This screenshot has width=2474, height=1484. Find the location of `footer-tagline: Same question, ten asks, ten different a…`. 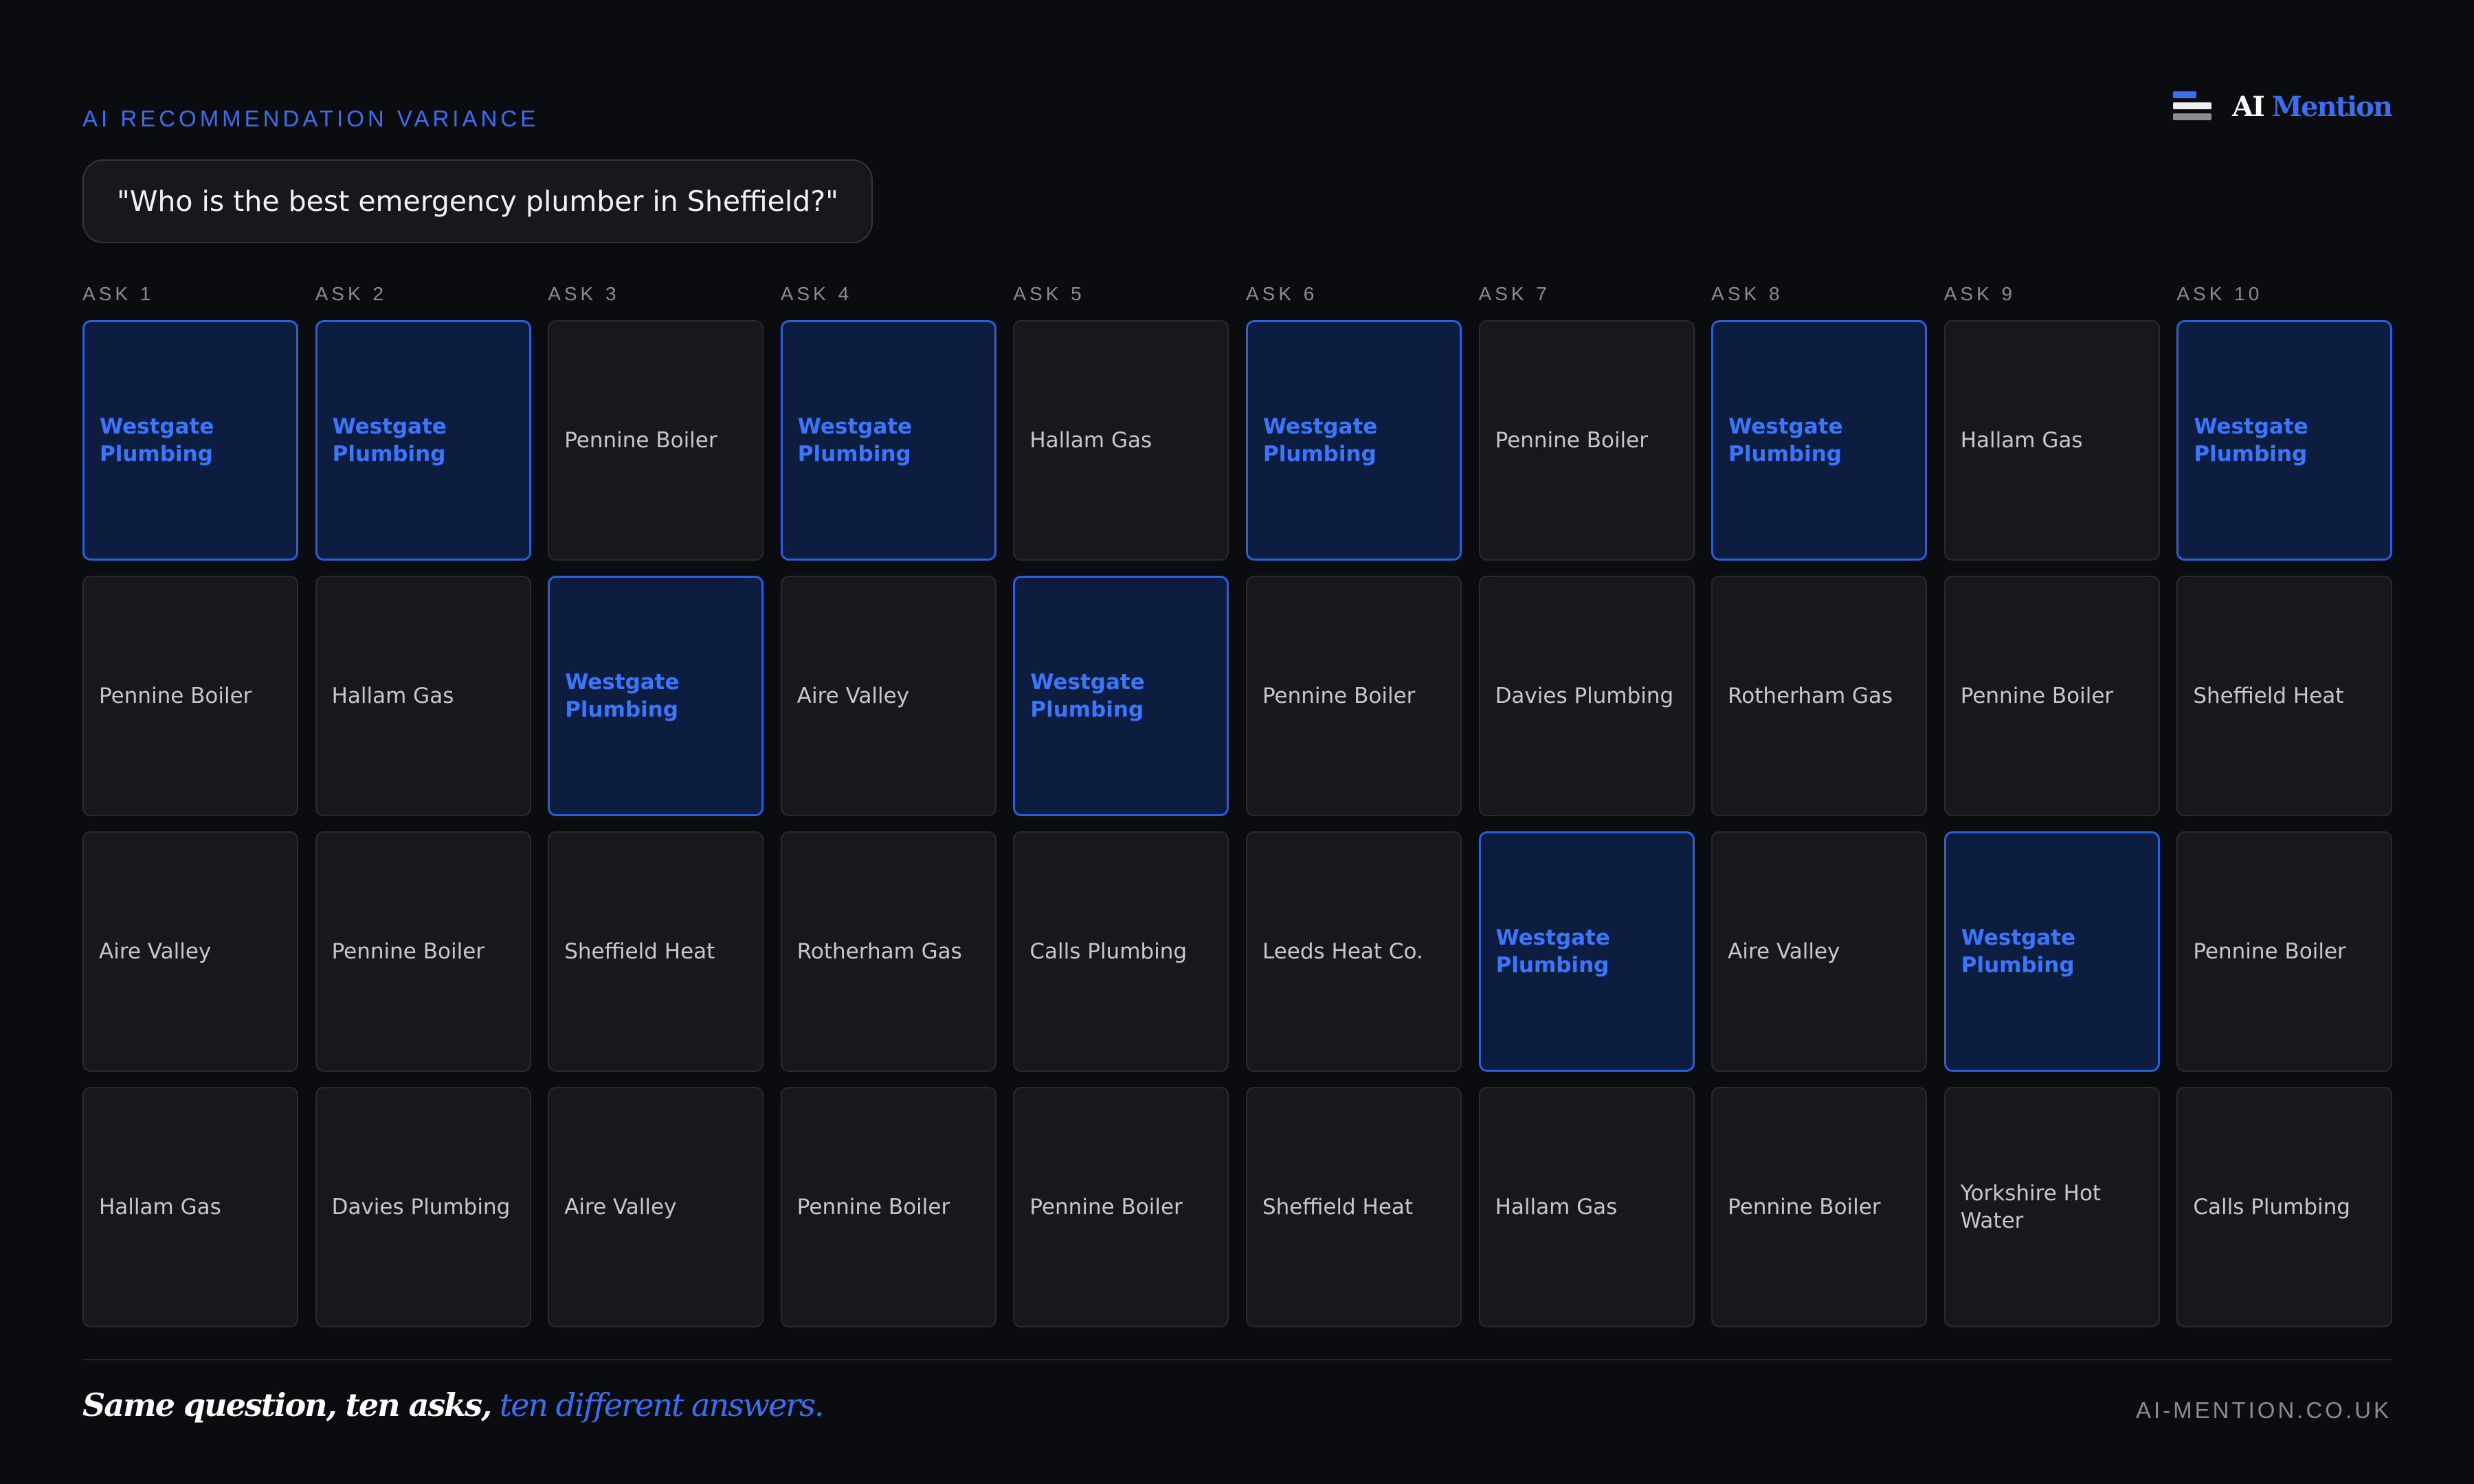

footer-tagline: Same question, ten asks, ten different a… is located at coordinates (453, 1405).